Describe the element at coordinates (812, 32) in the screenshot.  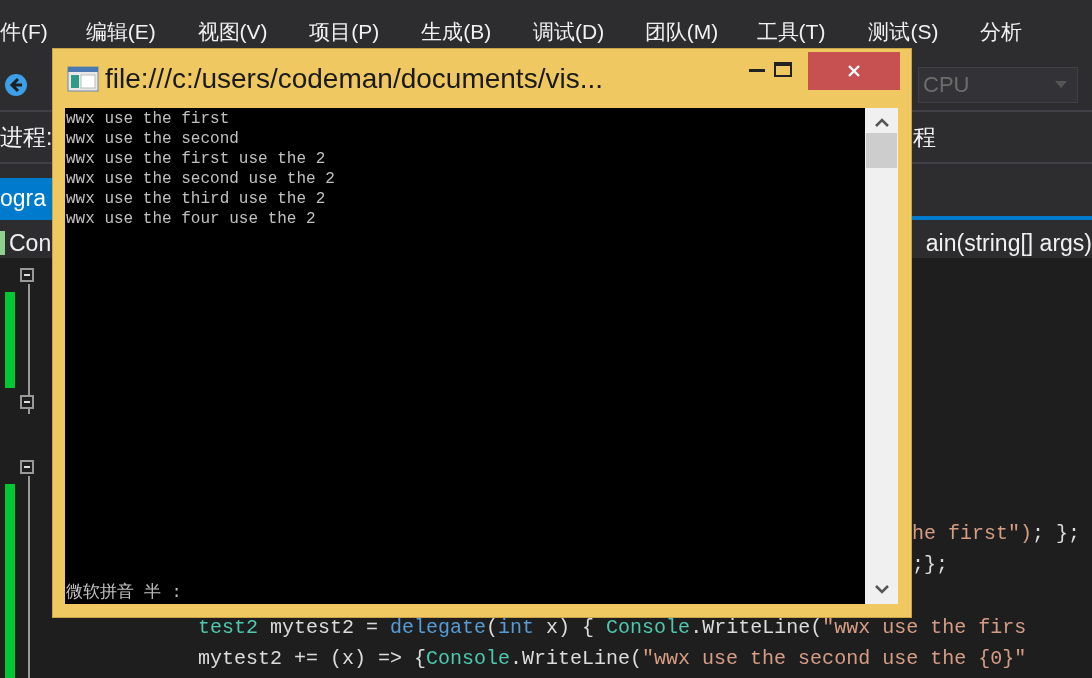
I see `menu-item: 工具(T)` at that location.